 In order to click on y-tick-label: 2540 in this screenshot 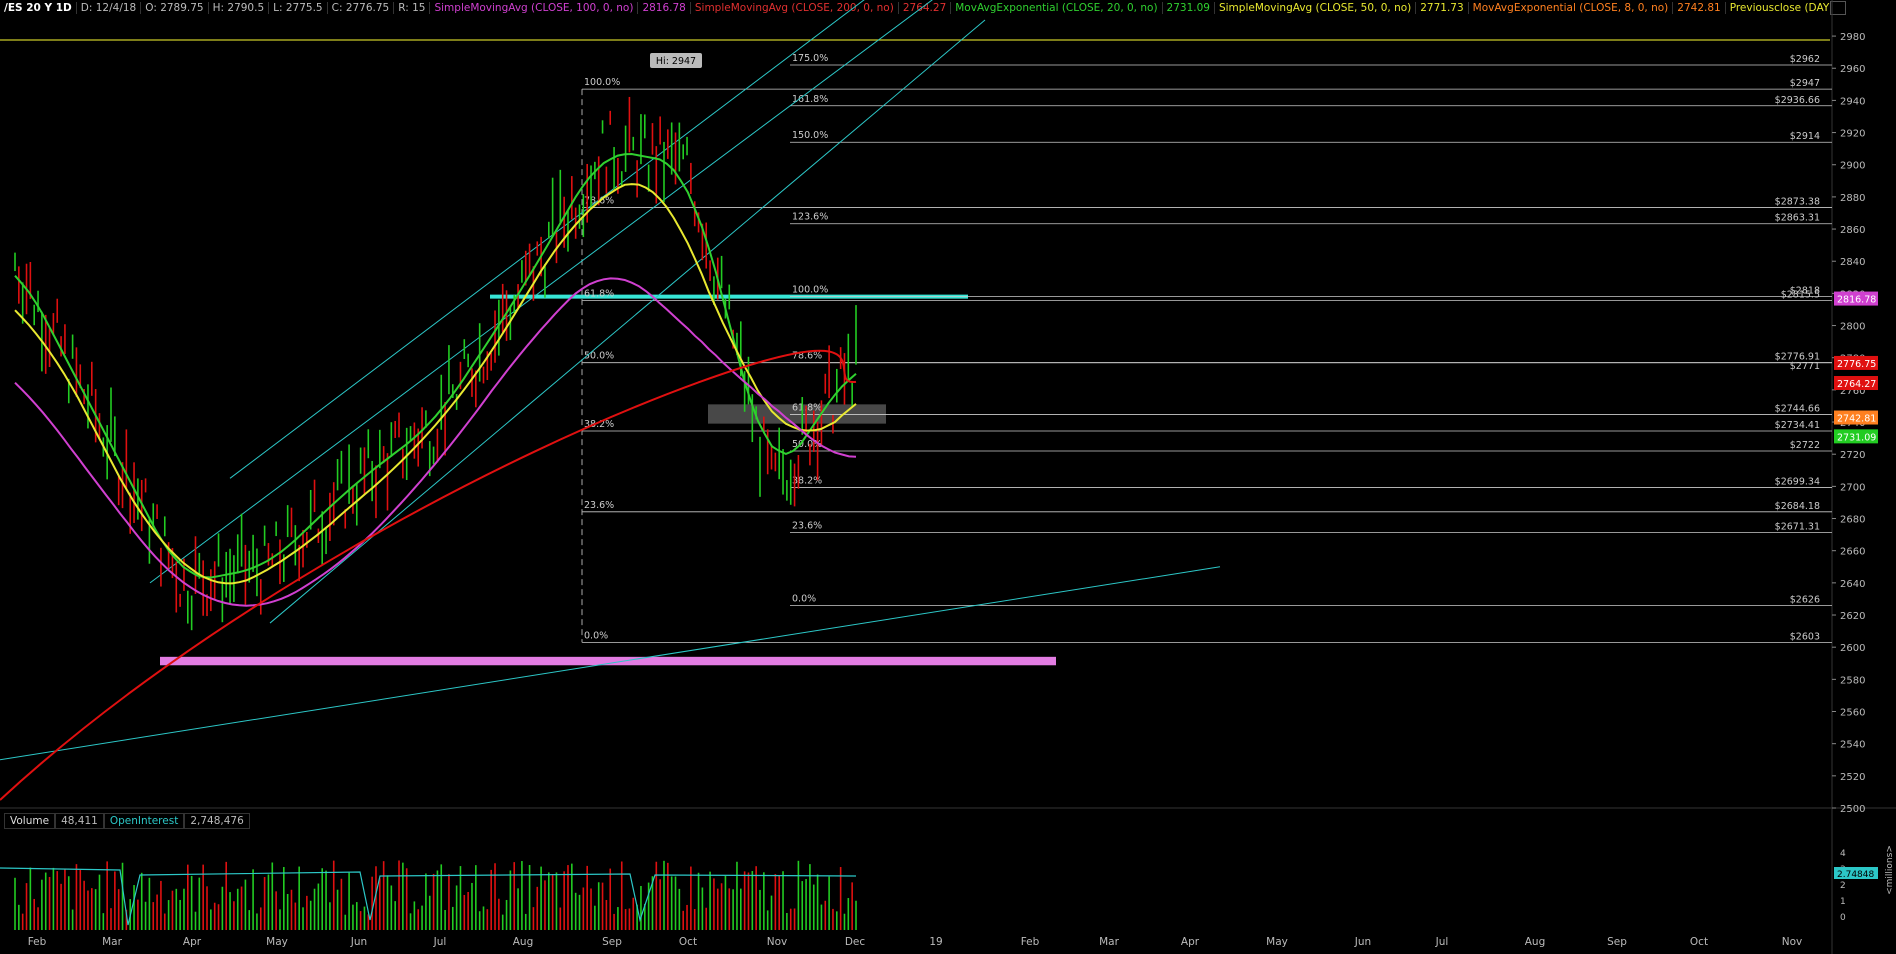, I will do `click(1852, 745)`.